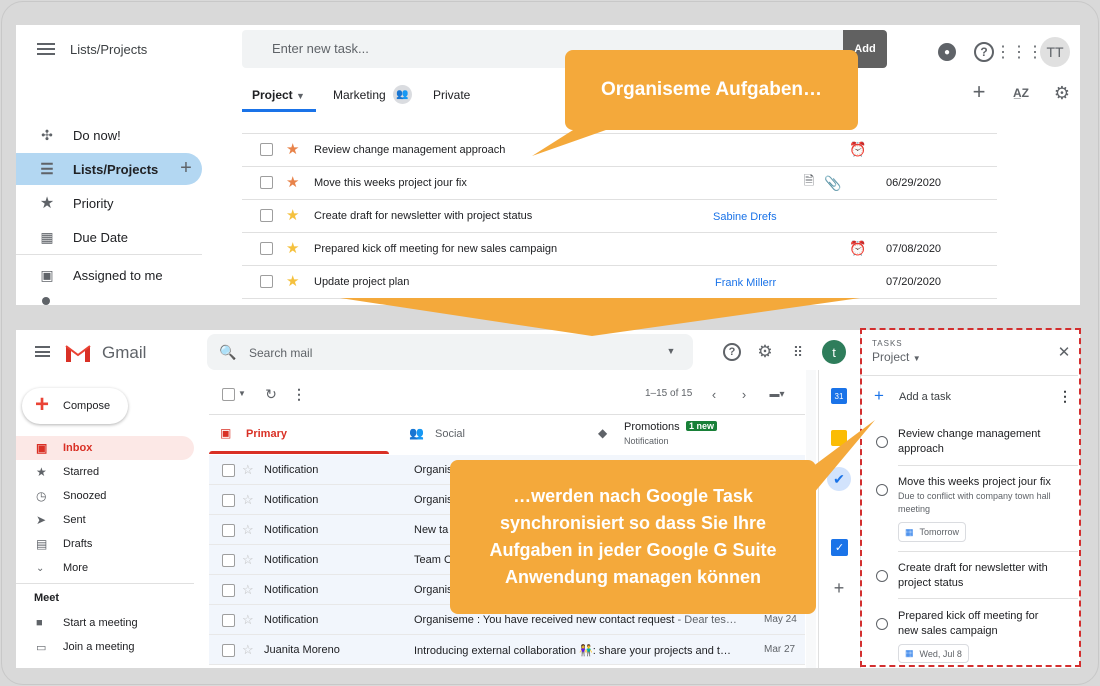  What do you see at coordinates (841, 460) in the screenshot?
I see `bottom-callout-pointer` at bounding box center [841, 460].